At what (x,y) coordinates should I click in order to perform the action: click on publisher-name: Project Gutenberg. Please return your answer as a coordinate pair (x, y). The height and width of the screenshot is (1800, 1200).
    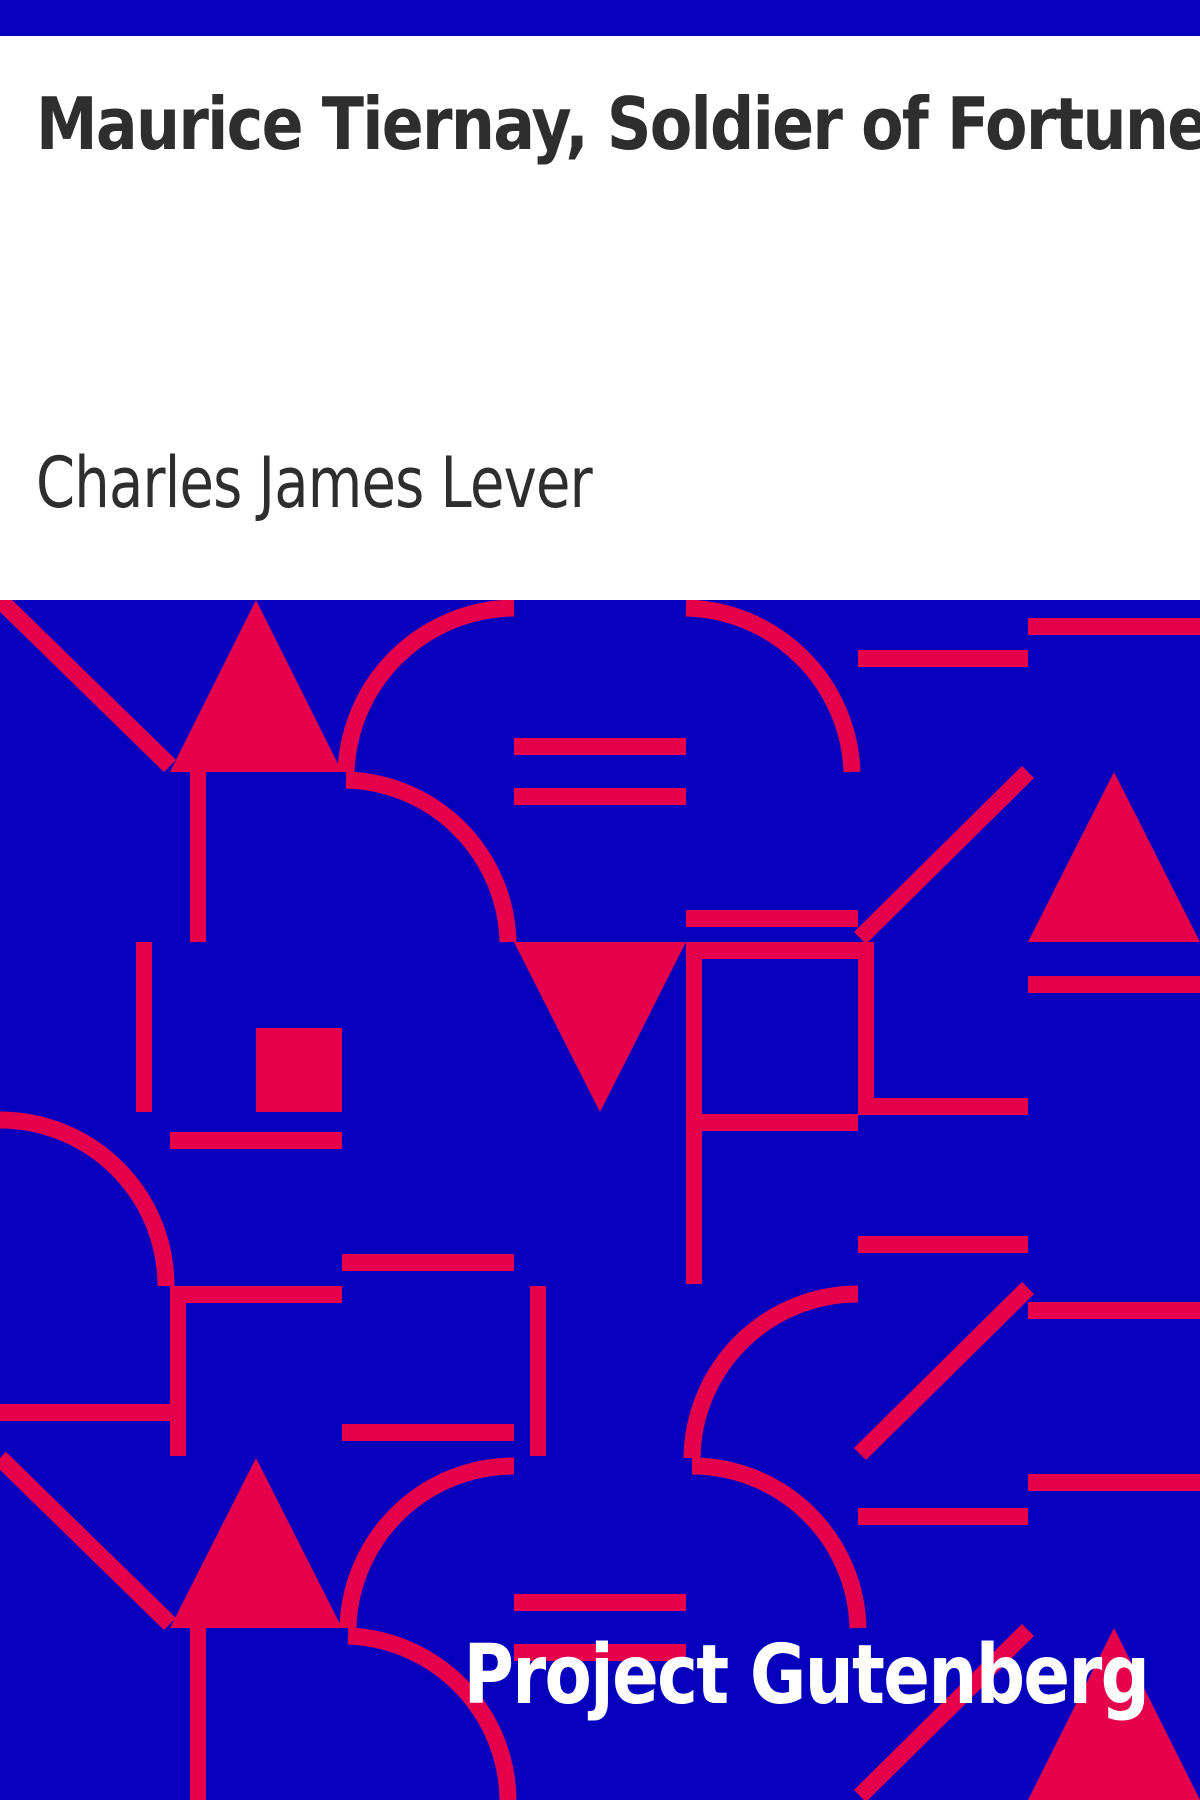
    Looking at the image, I should click on (806, 1675).